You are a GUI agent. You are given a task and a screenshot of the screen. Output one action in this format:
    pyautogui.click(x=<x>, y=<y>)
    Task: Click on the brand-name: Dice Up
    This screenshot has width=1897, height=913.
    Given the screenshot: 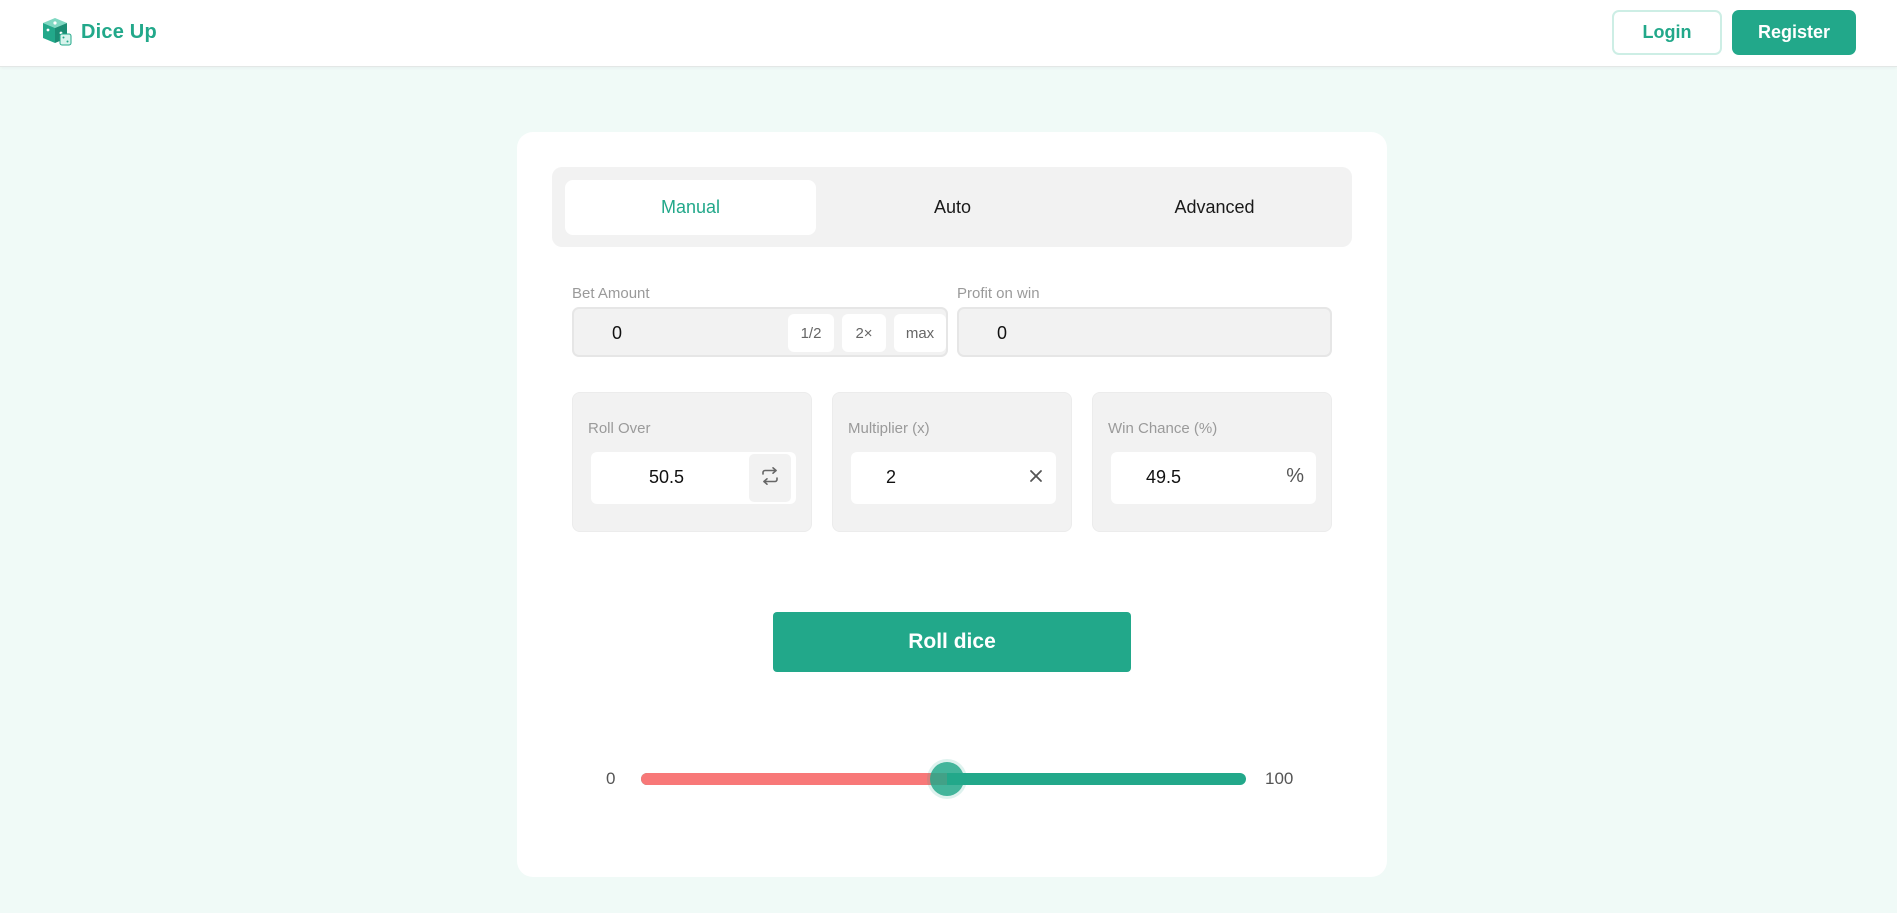 What is the action you would take?
    pyautogui.click(x=119, y=31)
    